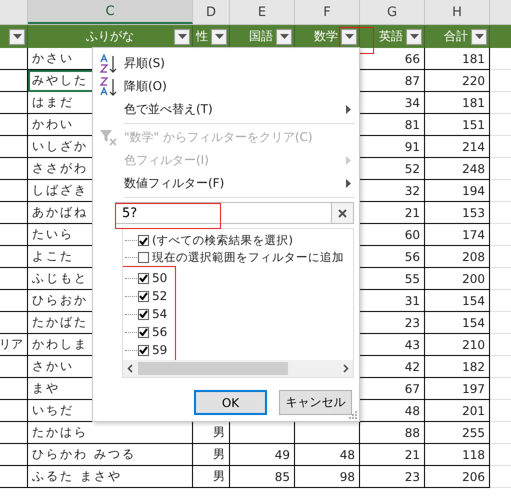 The height and width of the screenshot is (500, 511). What do you see at coordinates (261, 36) in the screenshot?
I see `header-label: 国語` at bounding box center [261, 36].